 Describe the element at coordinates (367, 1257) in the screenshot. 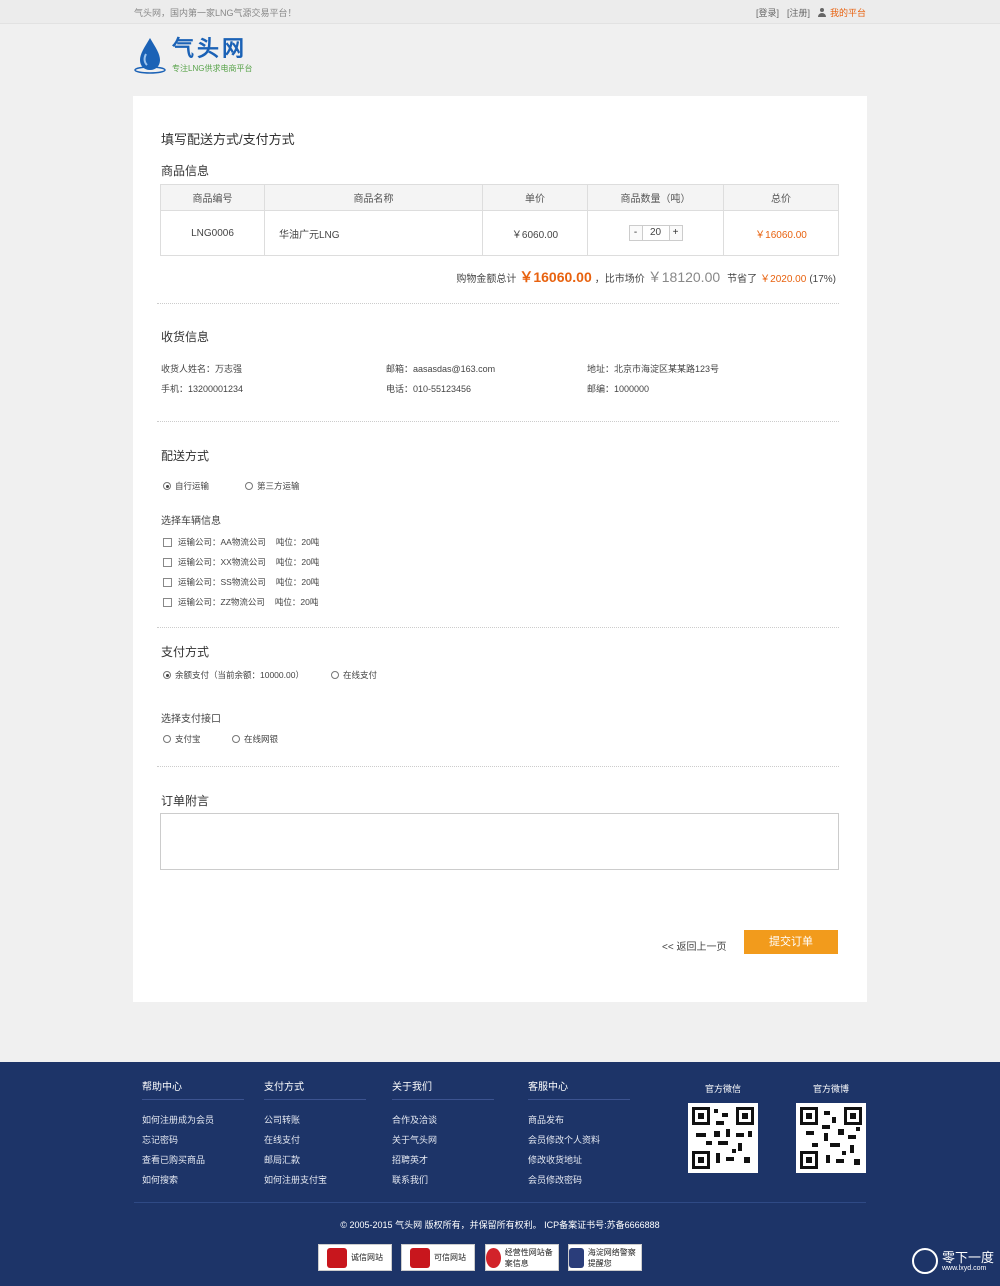

I see `badge-label: 诚信网站` at that location.